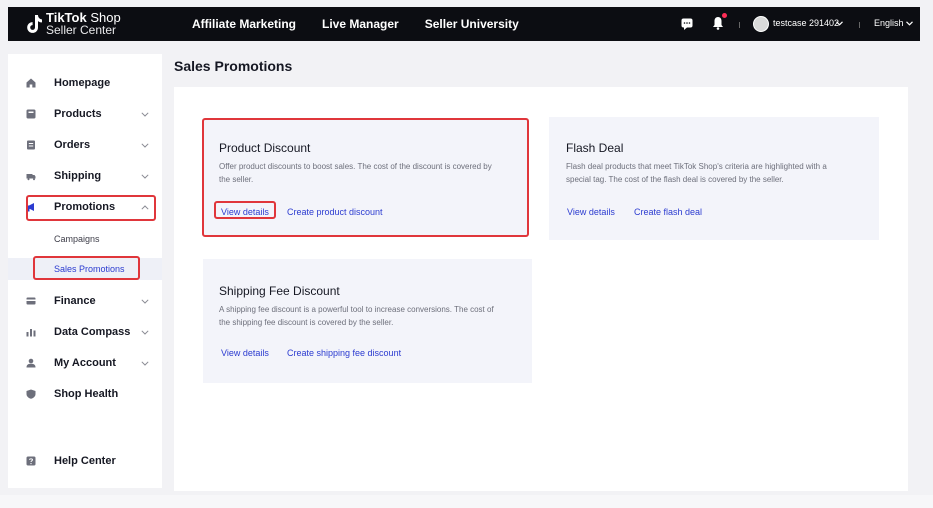 Image resolution: width=933 pixels, height=508 pixels. I want to click on orders-icon, so click(31, 145).